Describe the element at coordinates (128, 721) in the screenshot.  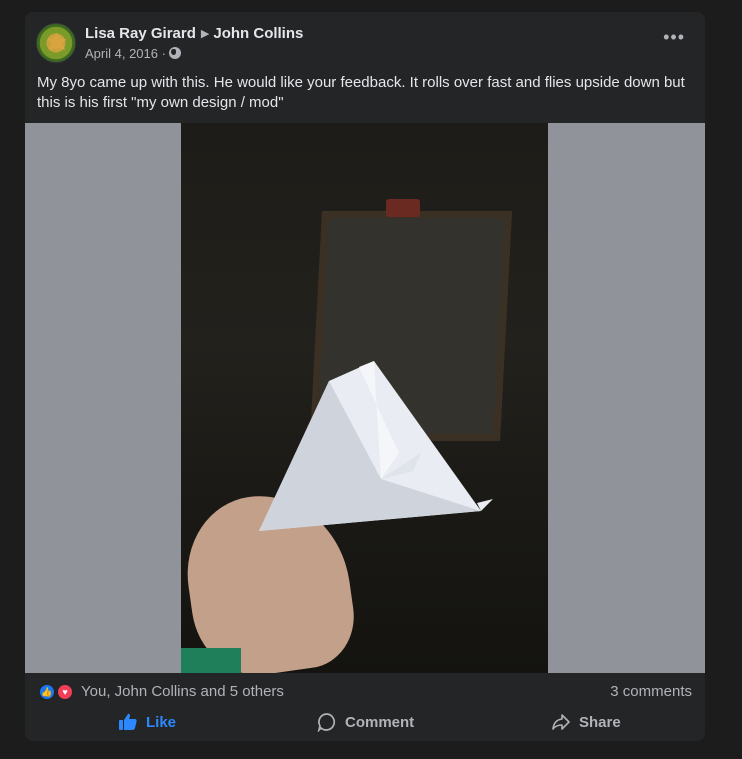
I see `thumbs-up-icon` at that location.